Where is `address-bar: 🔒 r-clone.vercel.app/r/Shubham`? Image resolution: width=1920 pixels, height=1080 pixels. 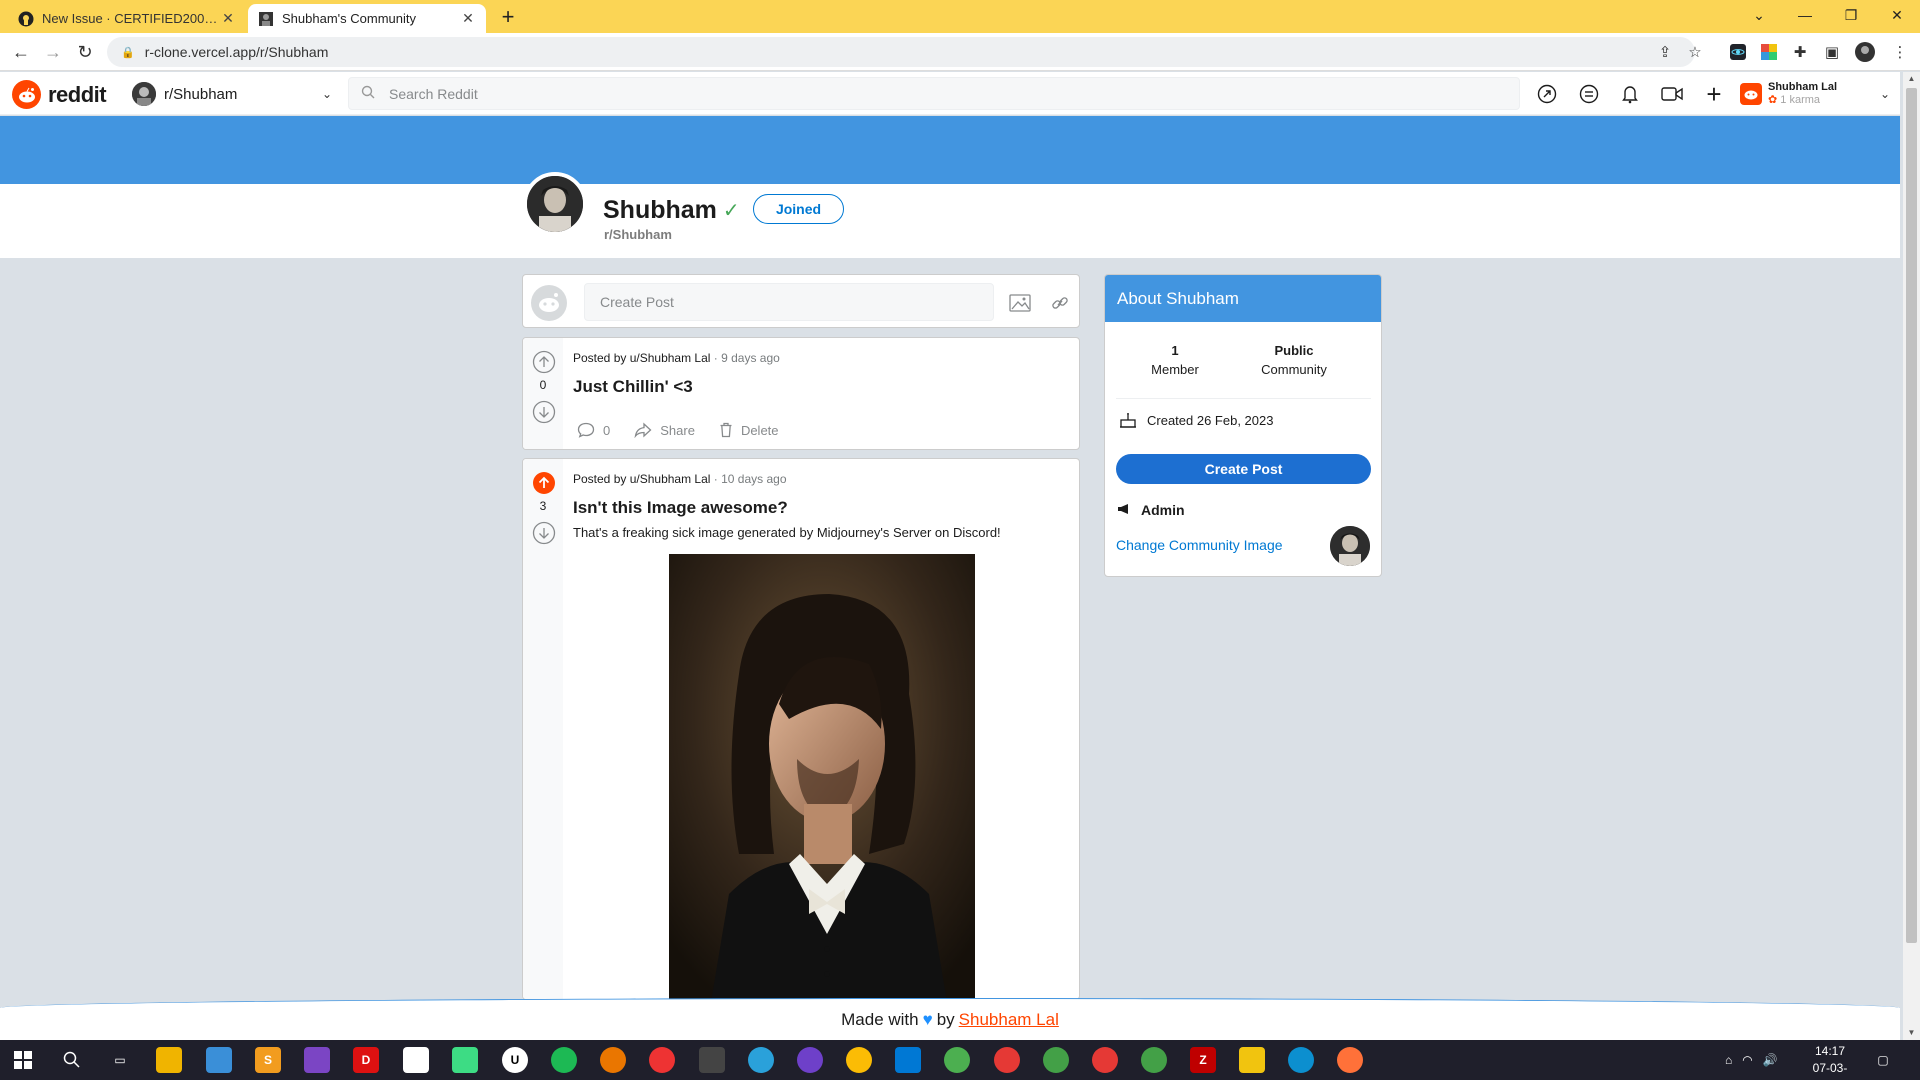
address-bar: 🔒 r-clone.vercel.app/r/Shubham is located at coordinates (901, 52).